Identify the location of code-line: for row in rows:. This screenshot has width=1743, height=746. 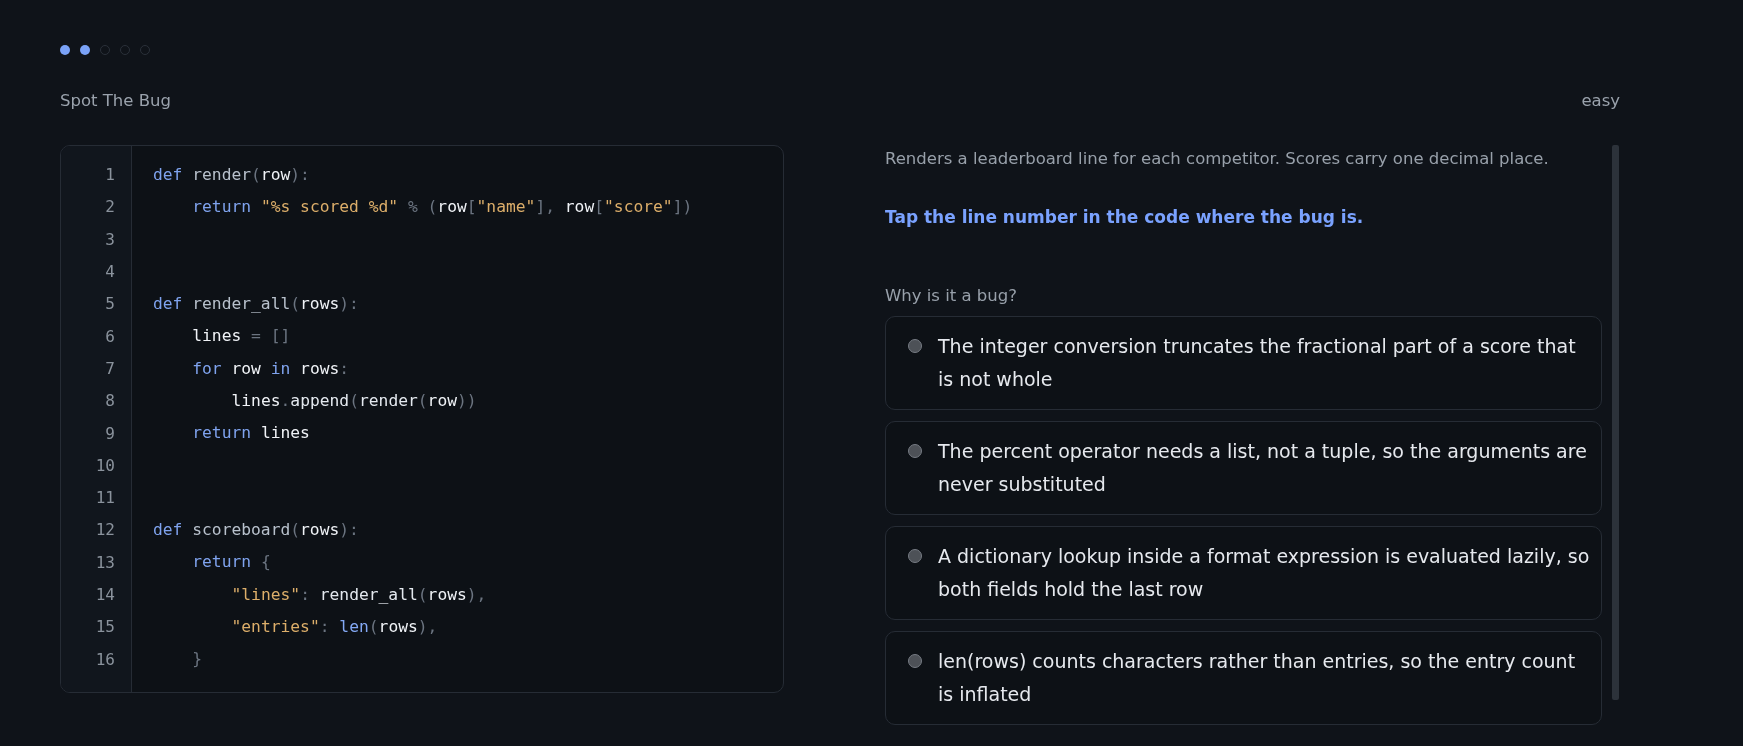
(271, 368).